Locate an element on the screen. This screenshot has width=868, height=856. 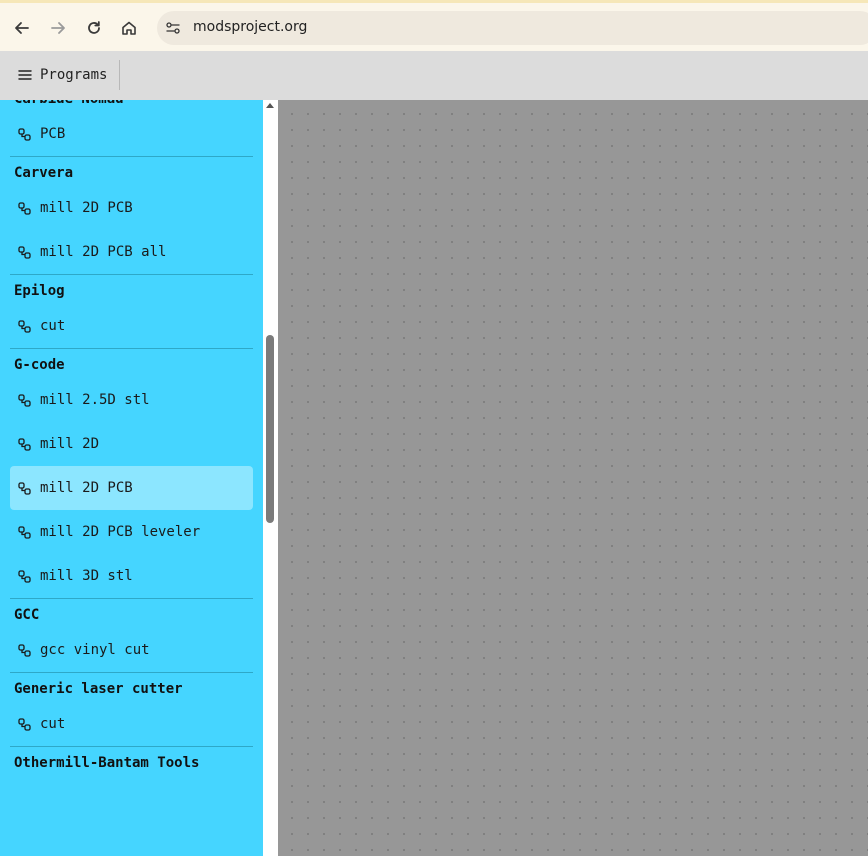
site-settings-icon is located at coordinates (173, 28).